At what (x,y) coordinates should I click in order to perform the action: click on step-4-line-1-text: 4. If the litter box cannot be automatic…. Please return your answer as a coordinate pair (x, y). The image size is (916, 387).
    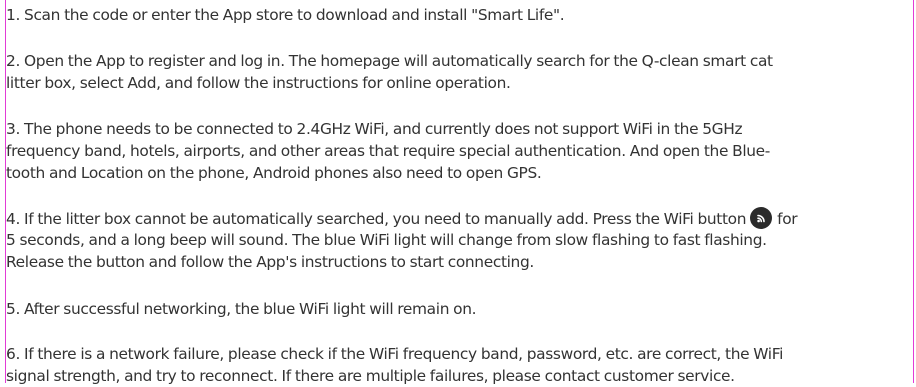
    Looking at the image, I should click on (376, 219).